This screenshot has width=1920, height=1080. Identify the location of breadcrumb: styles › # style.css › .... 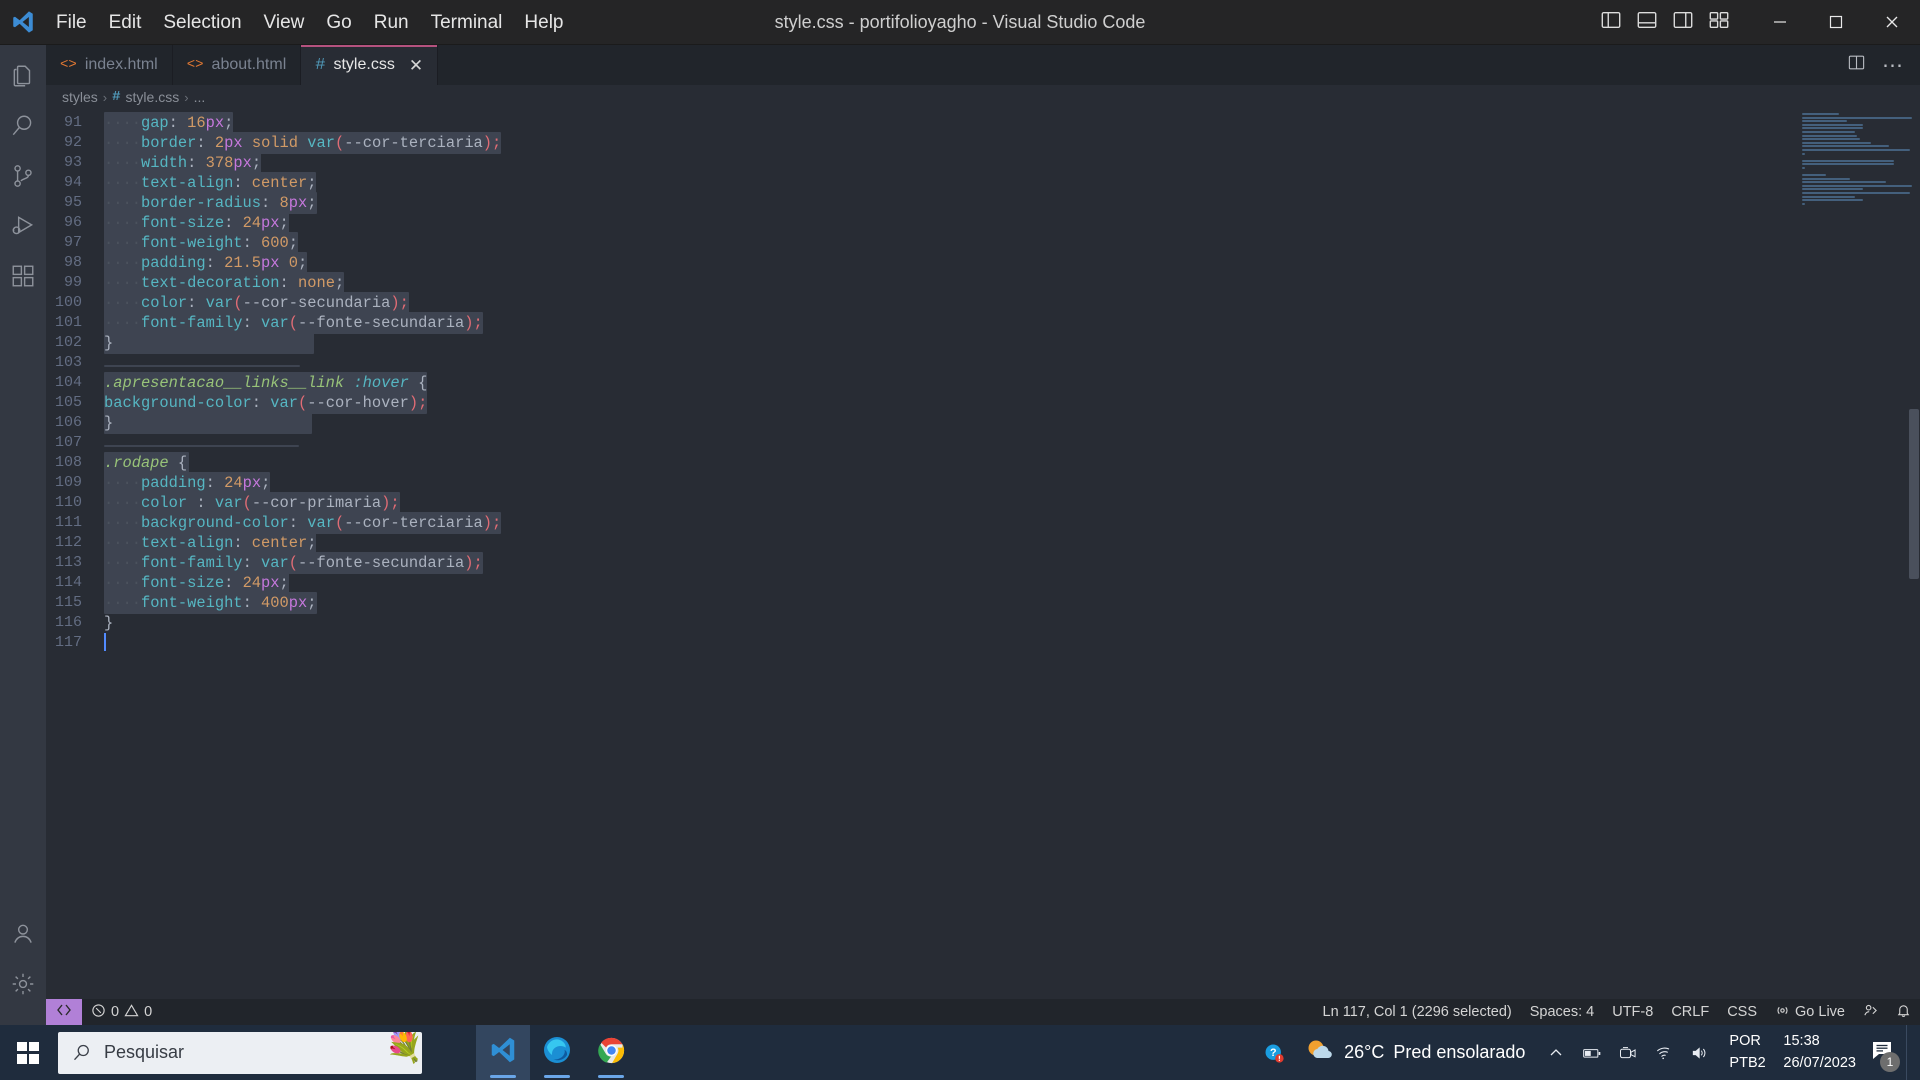
(983, 97).